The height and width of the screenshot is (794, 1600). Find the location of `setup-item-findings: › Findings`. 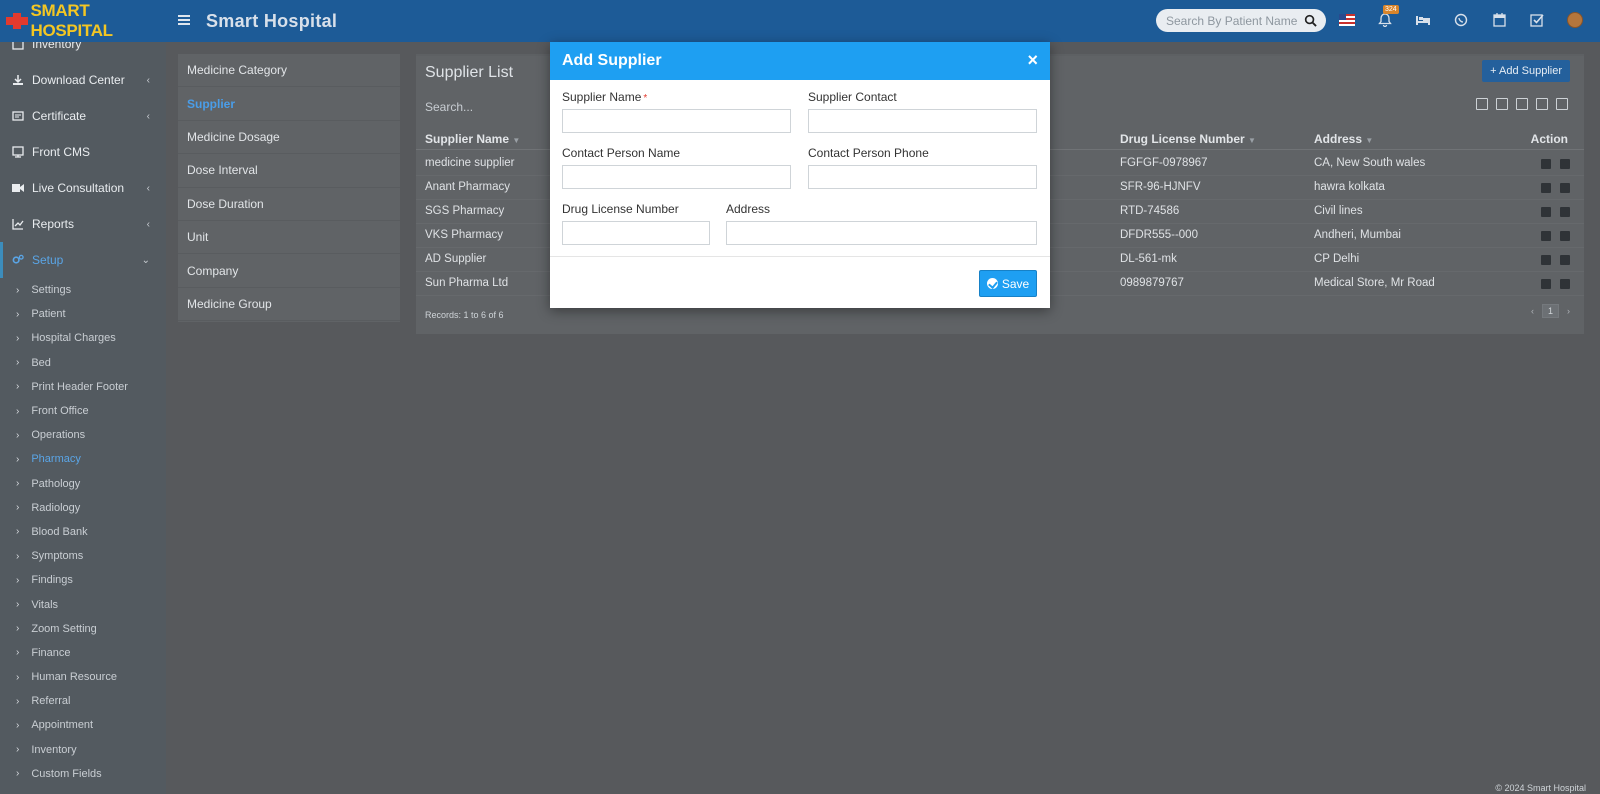

setup-item-findings: › Findings is located at coordinates (83, 580).